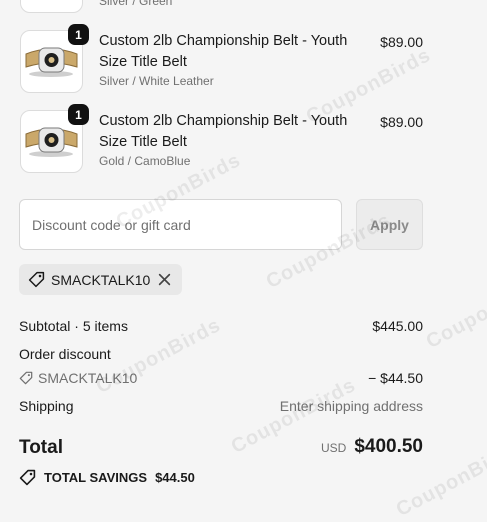 The width and height of the screenshot is (487, 522). I want to click on currency-code: USD, so click(333, 448).